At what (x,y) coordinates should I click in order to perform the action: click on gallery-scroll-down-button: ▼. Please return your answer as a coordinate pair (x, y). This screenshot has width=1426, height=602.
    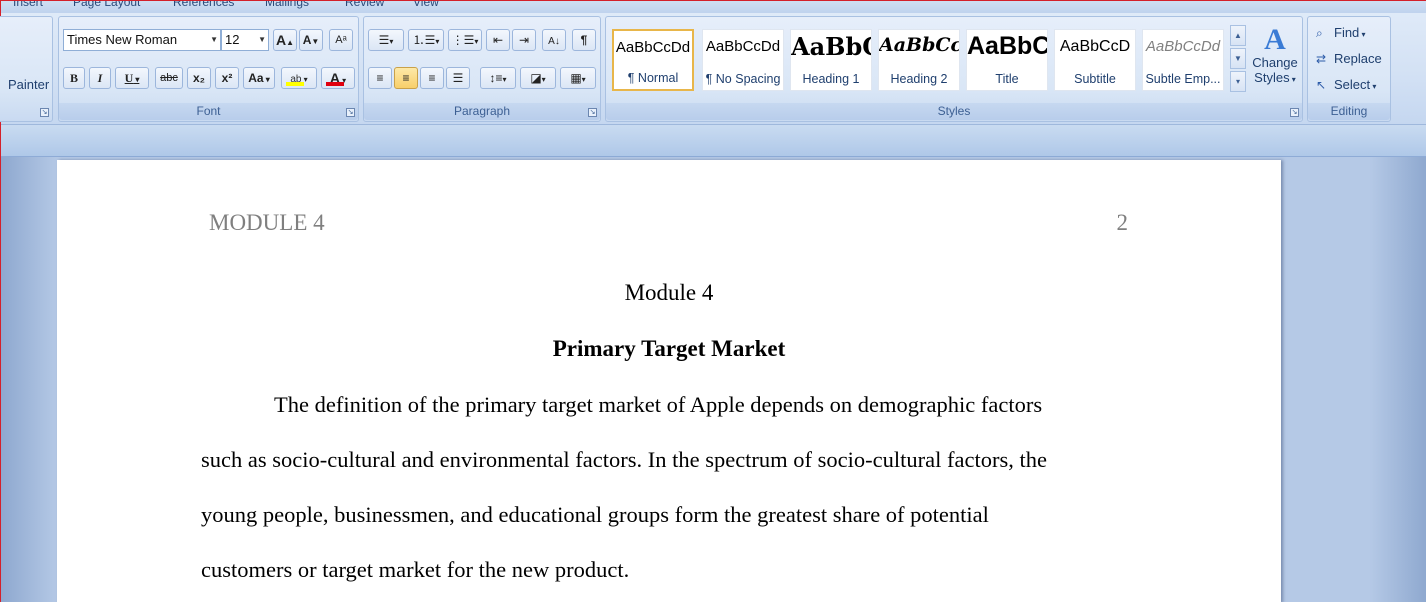
    Looking at the image, I should click on (1238, 58).